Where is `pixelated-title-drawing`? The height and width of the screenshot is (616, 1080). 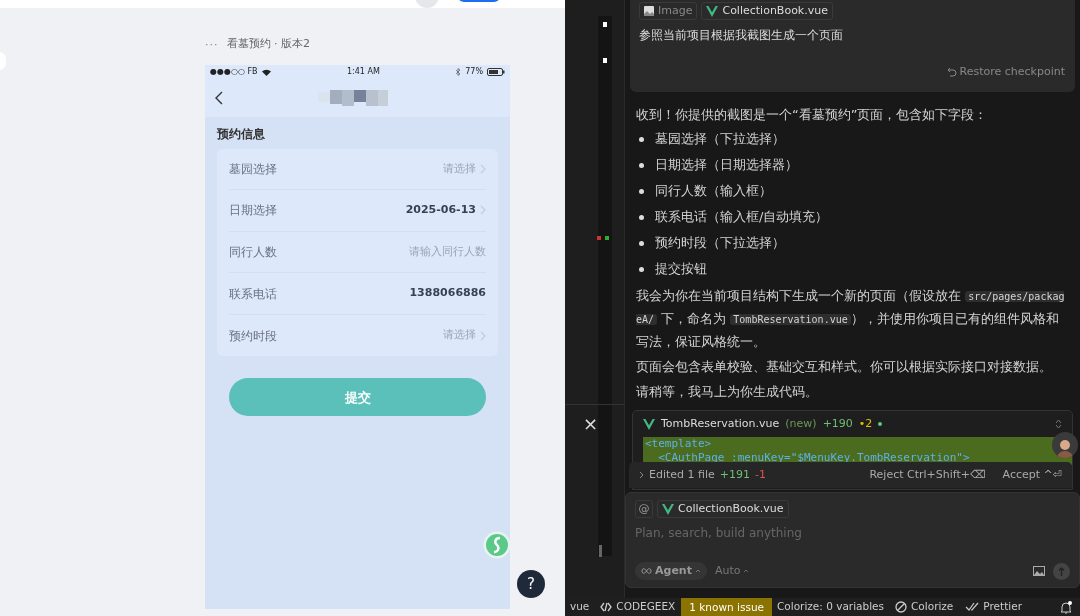
pixelated-title-drawing is located at coordinates (353, 97).